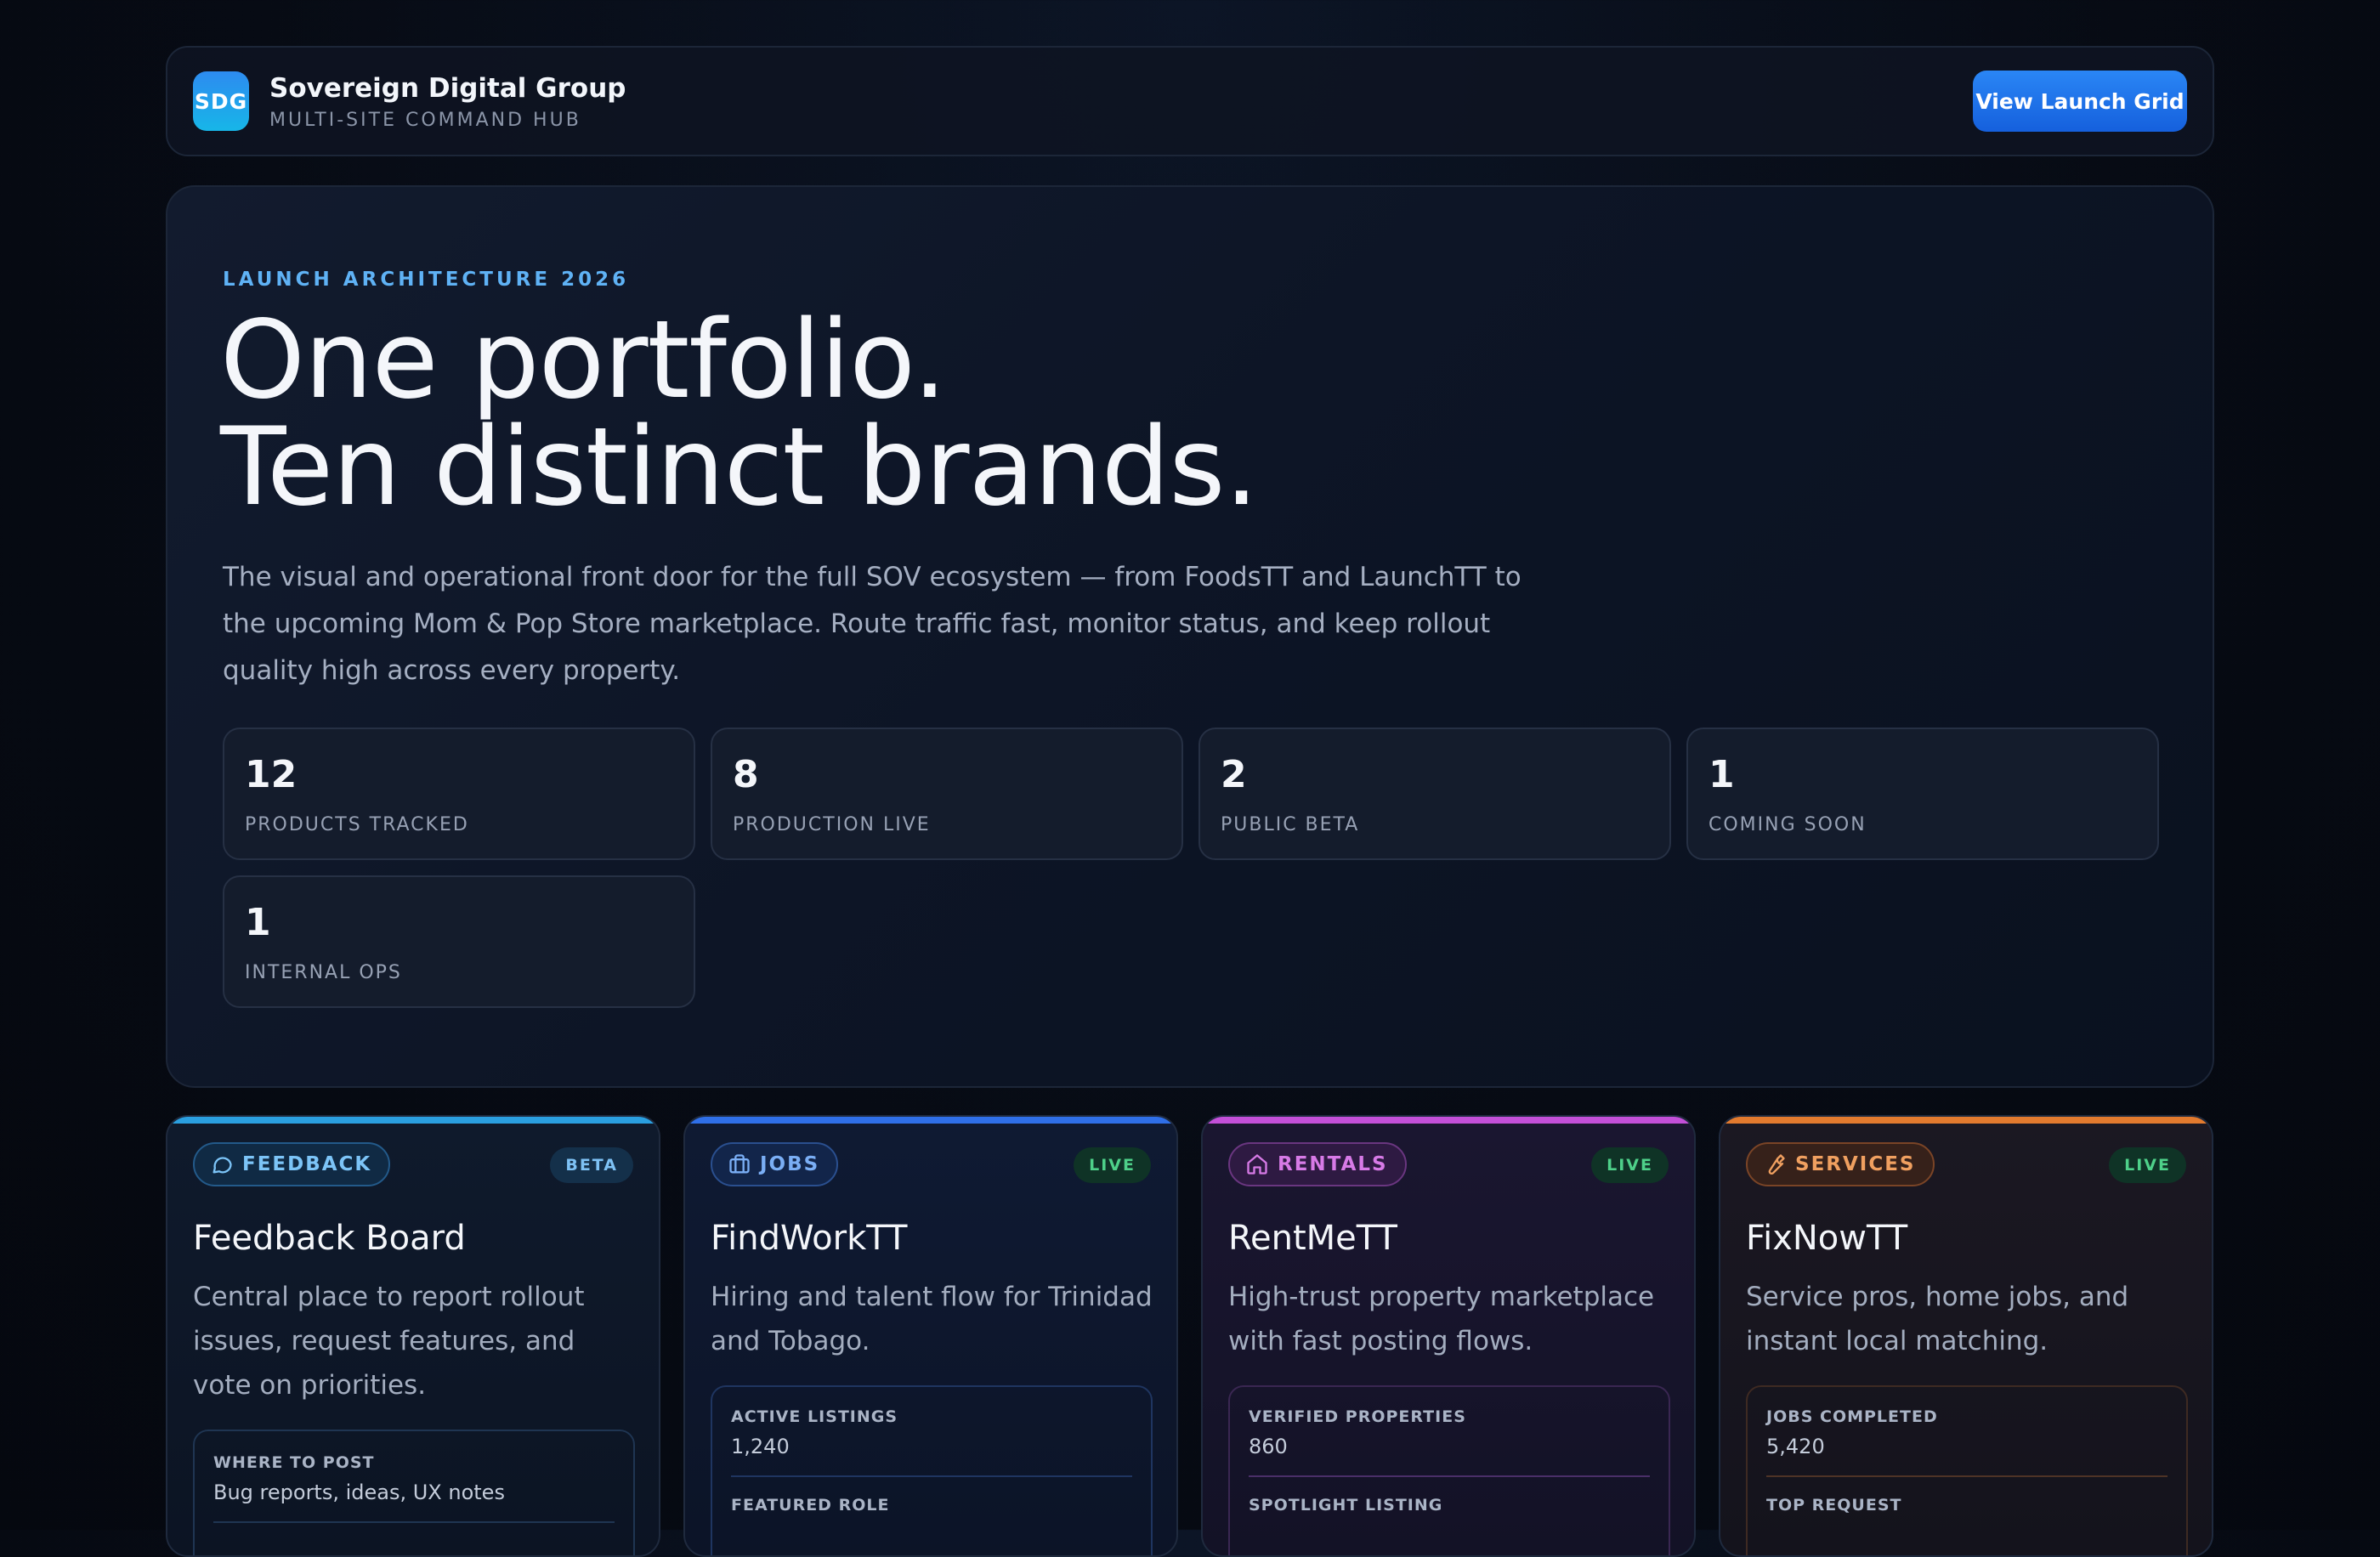 The height and width of the screenshot is (1557, 2380). Describe the element at coordinates (426, 280) in the screenshot. I see `hero-eyebrow: LAUNCH ARCHITECTURE 2026` at that location.